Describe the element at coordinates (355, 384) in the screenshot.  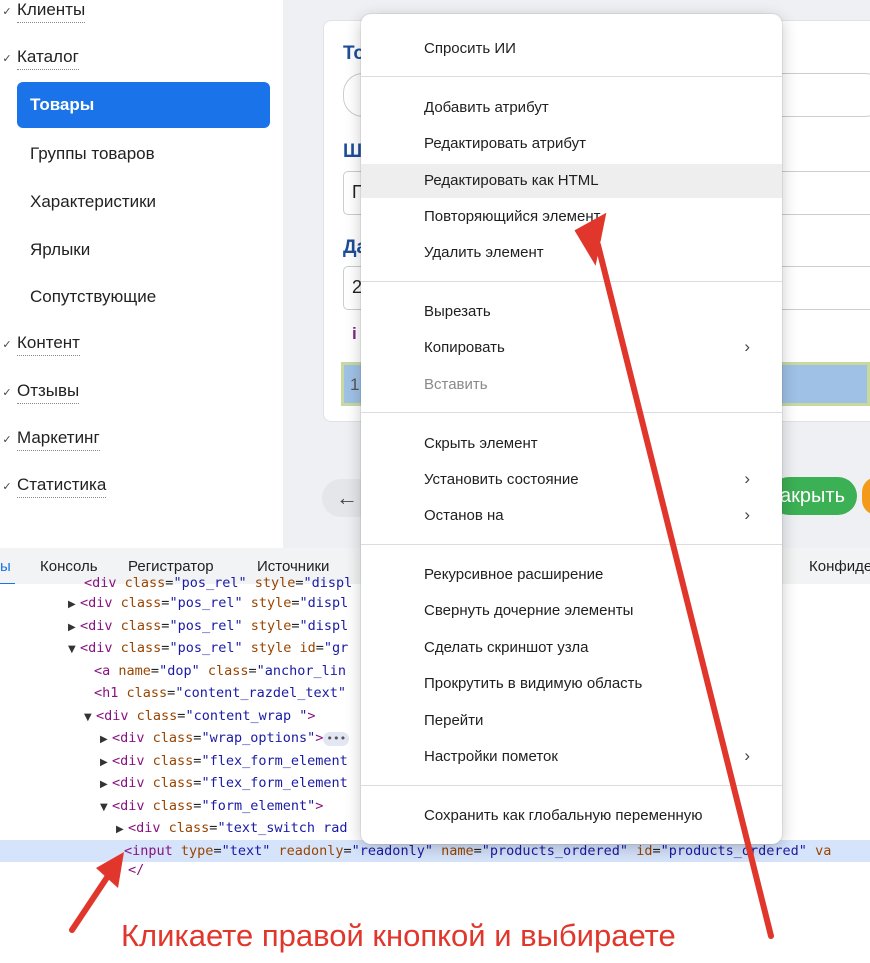
I see `highlighted-value: 1` at that location.